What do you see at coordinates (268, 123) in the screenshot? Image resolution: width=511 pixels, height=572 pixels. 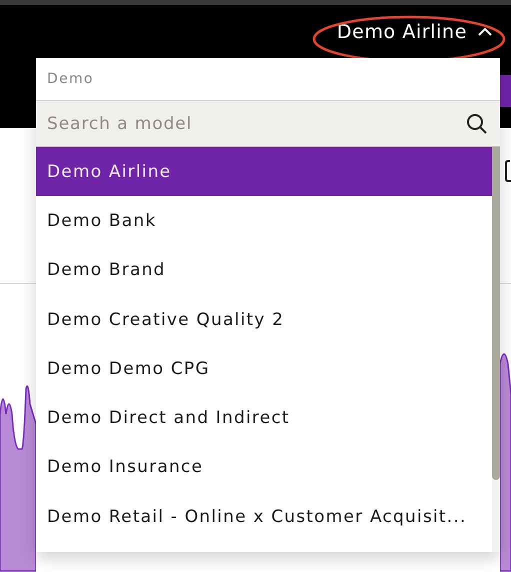 I see `search-field: Search a model` at bounding box center [268, 123].